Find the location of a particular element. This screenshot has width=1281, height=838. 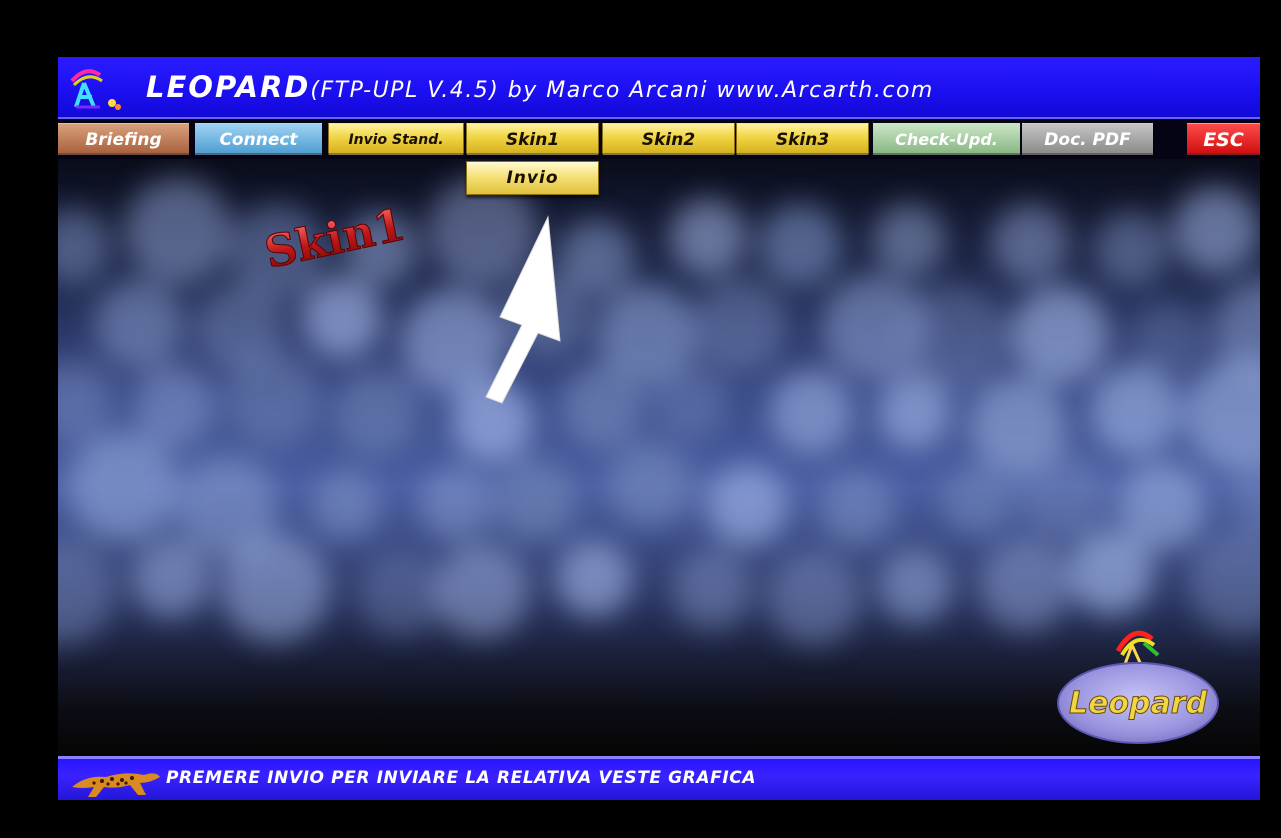

connect-button: Connect is located at coordinates (258, 139).